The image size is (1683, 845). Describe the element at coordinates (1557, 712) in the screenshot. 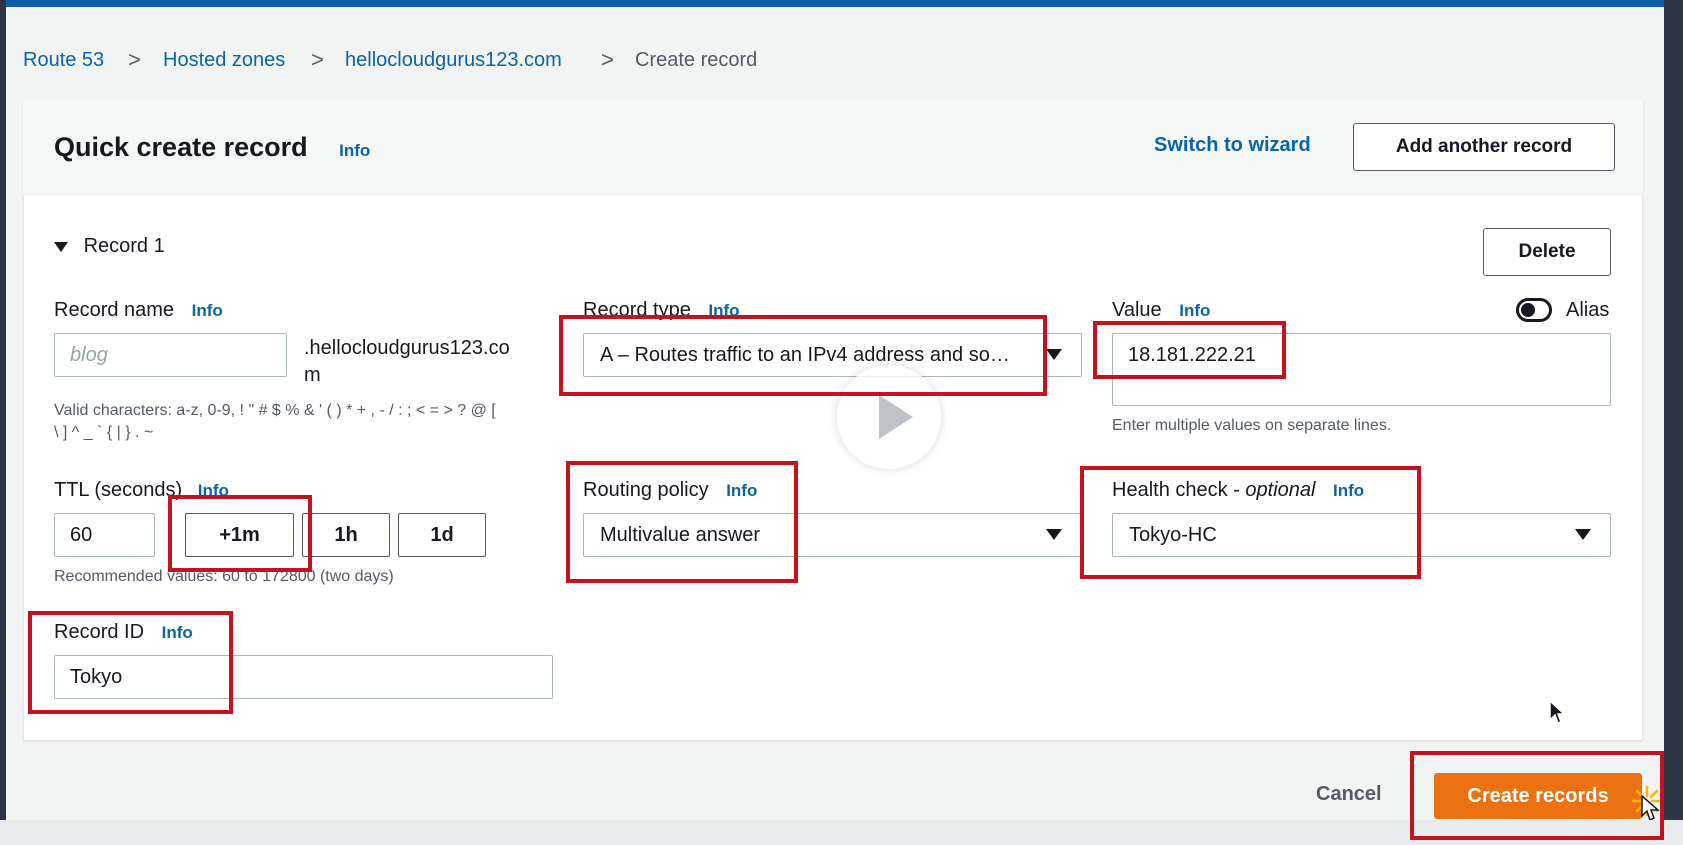

I see `mouse-cursor-icon` at that location.